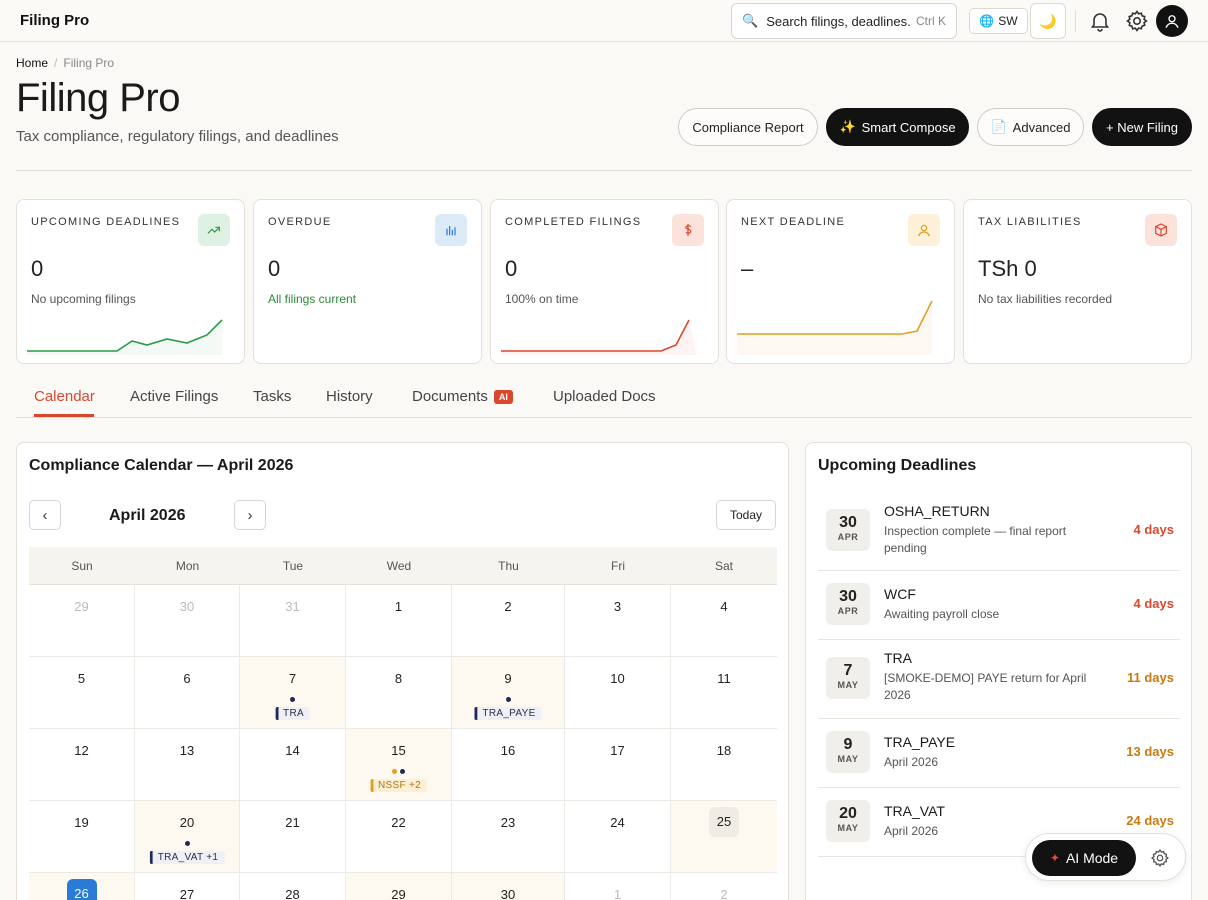  Describe the element at coordinates (617, 822) in the screenshot. I see `day-number: 24` at that location.